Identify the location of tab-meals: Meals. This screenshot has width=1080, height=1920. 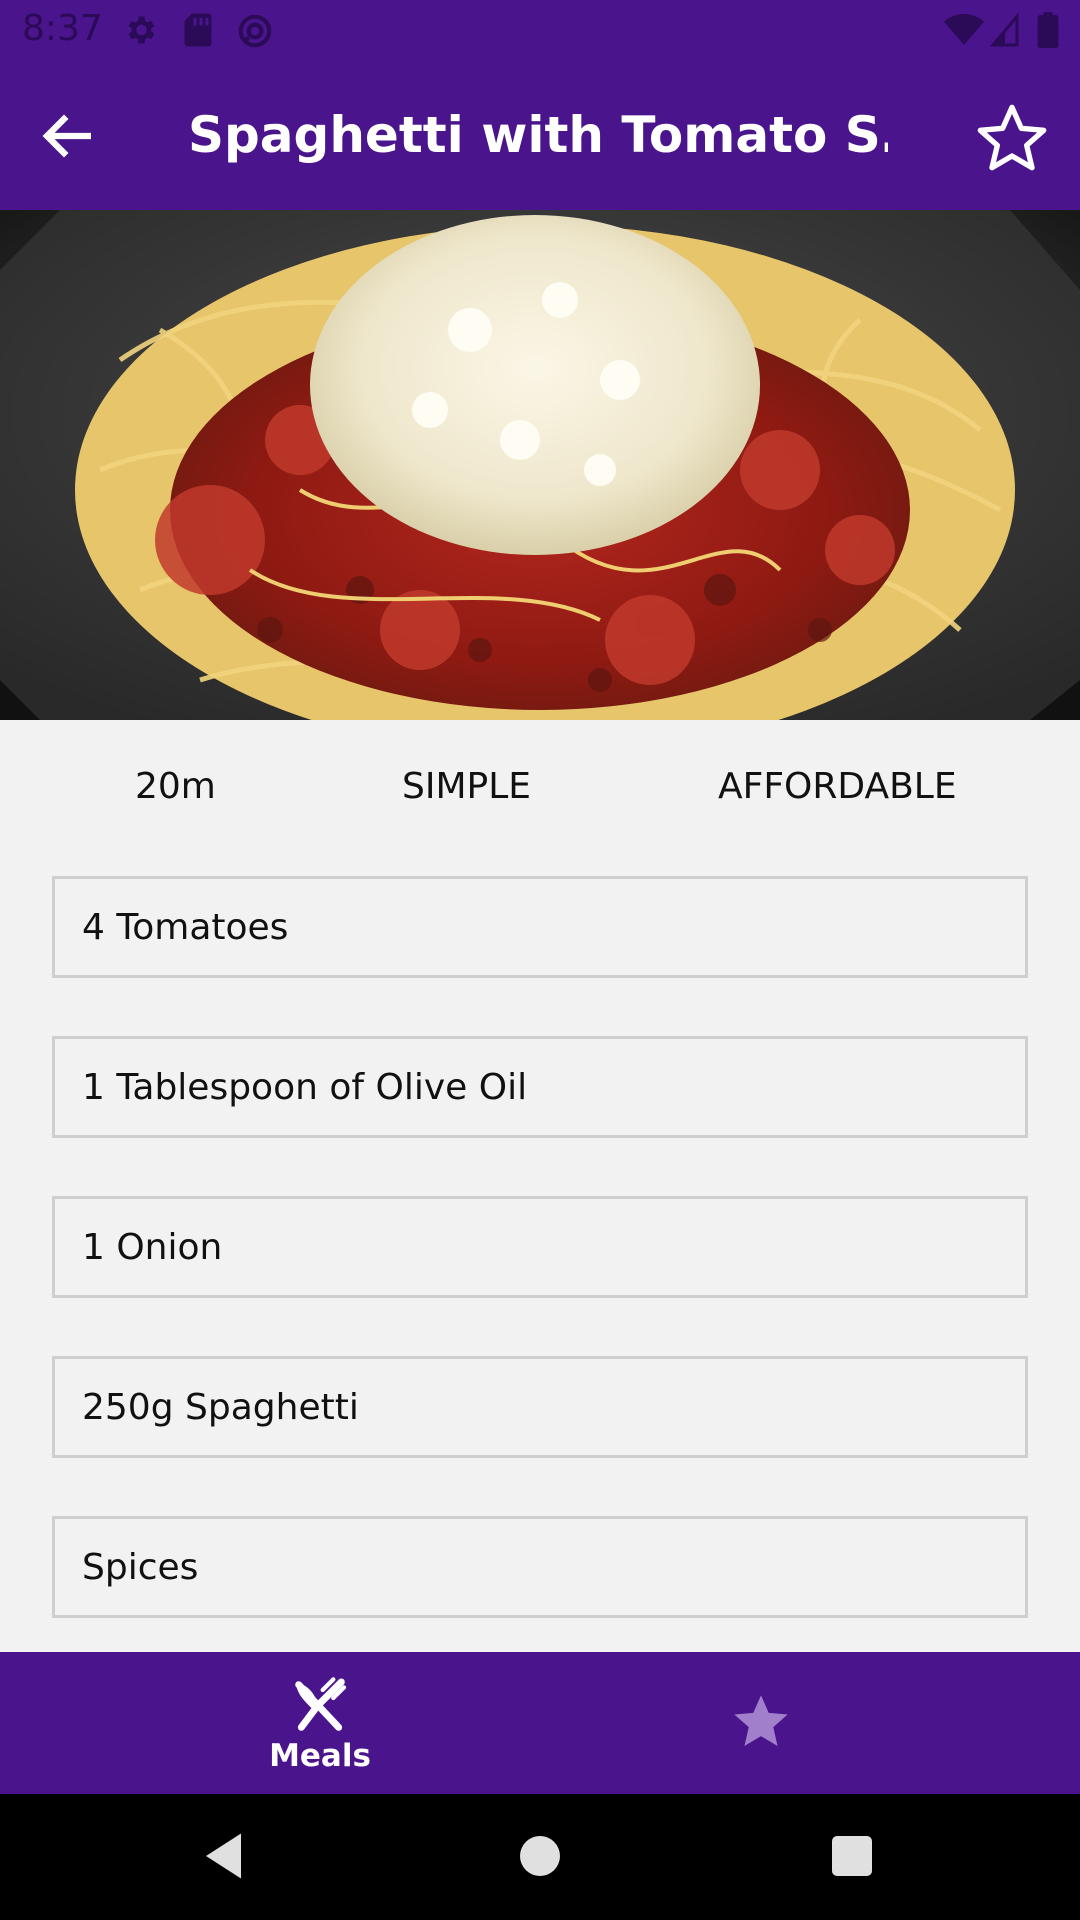
(320, 1723).